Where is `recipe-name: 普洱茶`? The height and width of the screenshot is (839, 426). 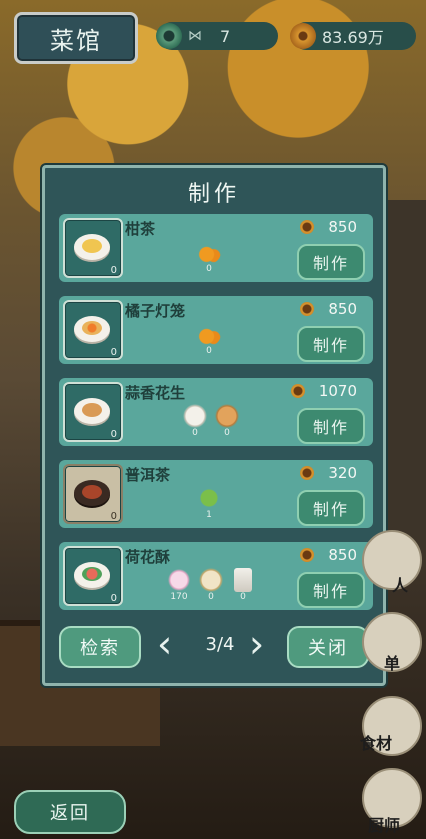
recipe-name: 普洱茶 is located at coordinates (148, 475).